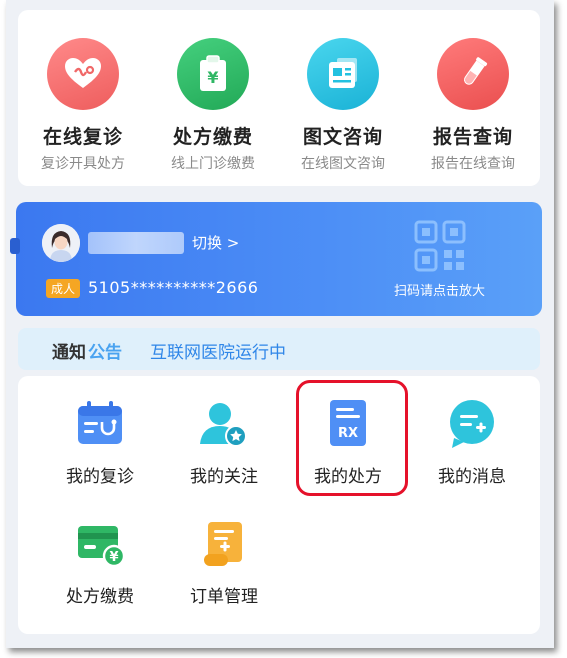 This screenshot has height=658, width=567. I want to click on service-report-query: 报告查询 报告在线查询, so click(473, 91).